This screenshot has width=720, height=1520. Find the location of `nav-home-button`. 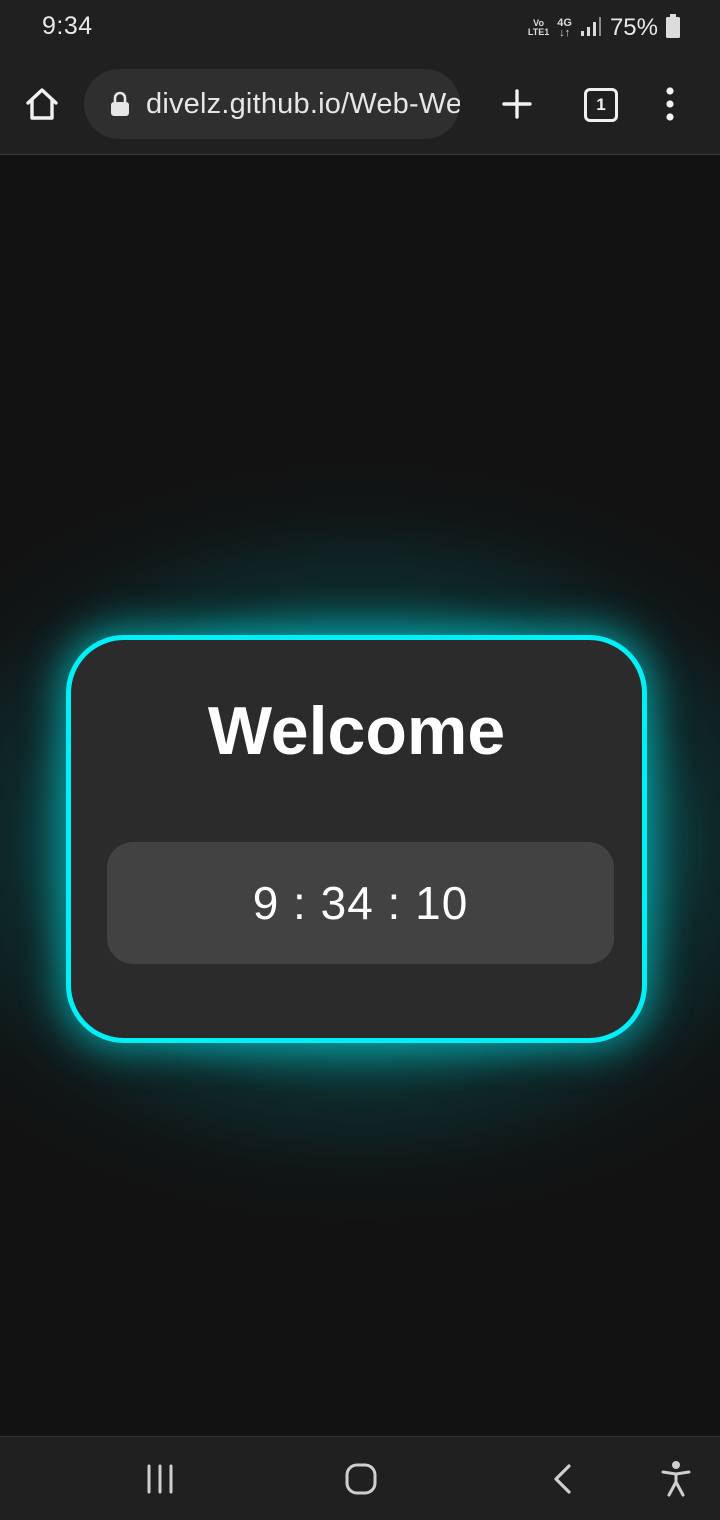

nav-home-button is located at coordinates (361, 1479).